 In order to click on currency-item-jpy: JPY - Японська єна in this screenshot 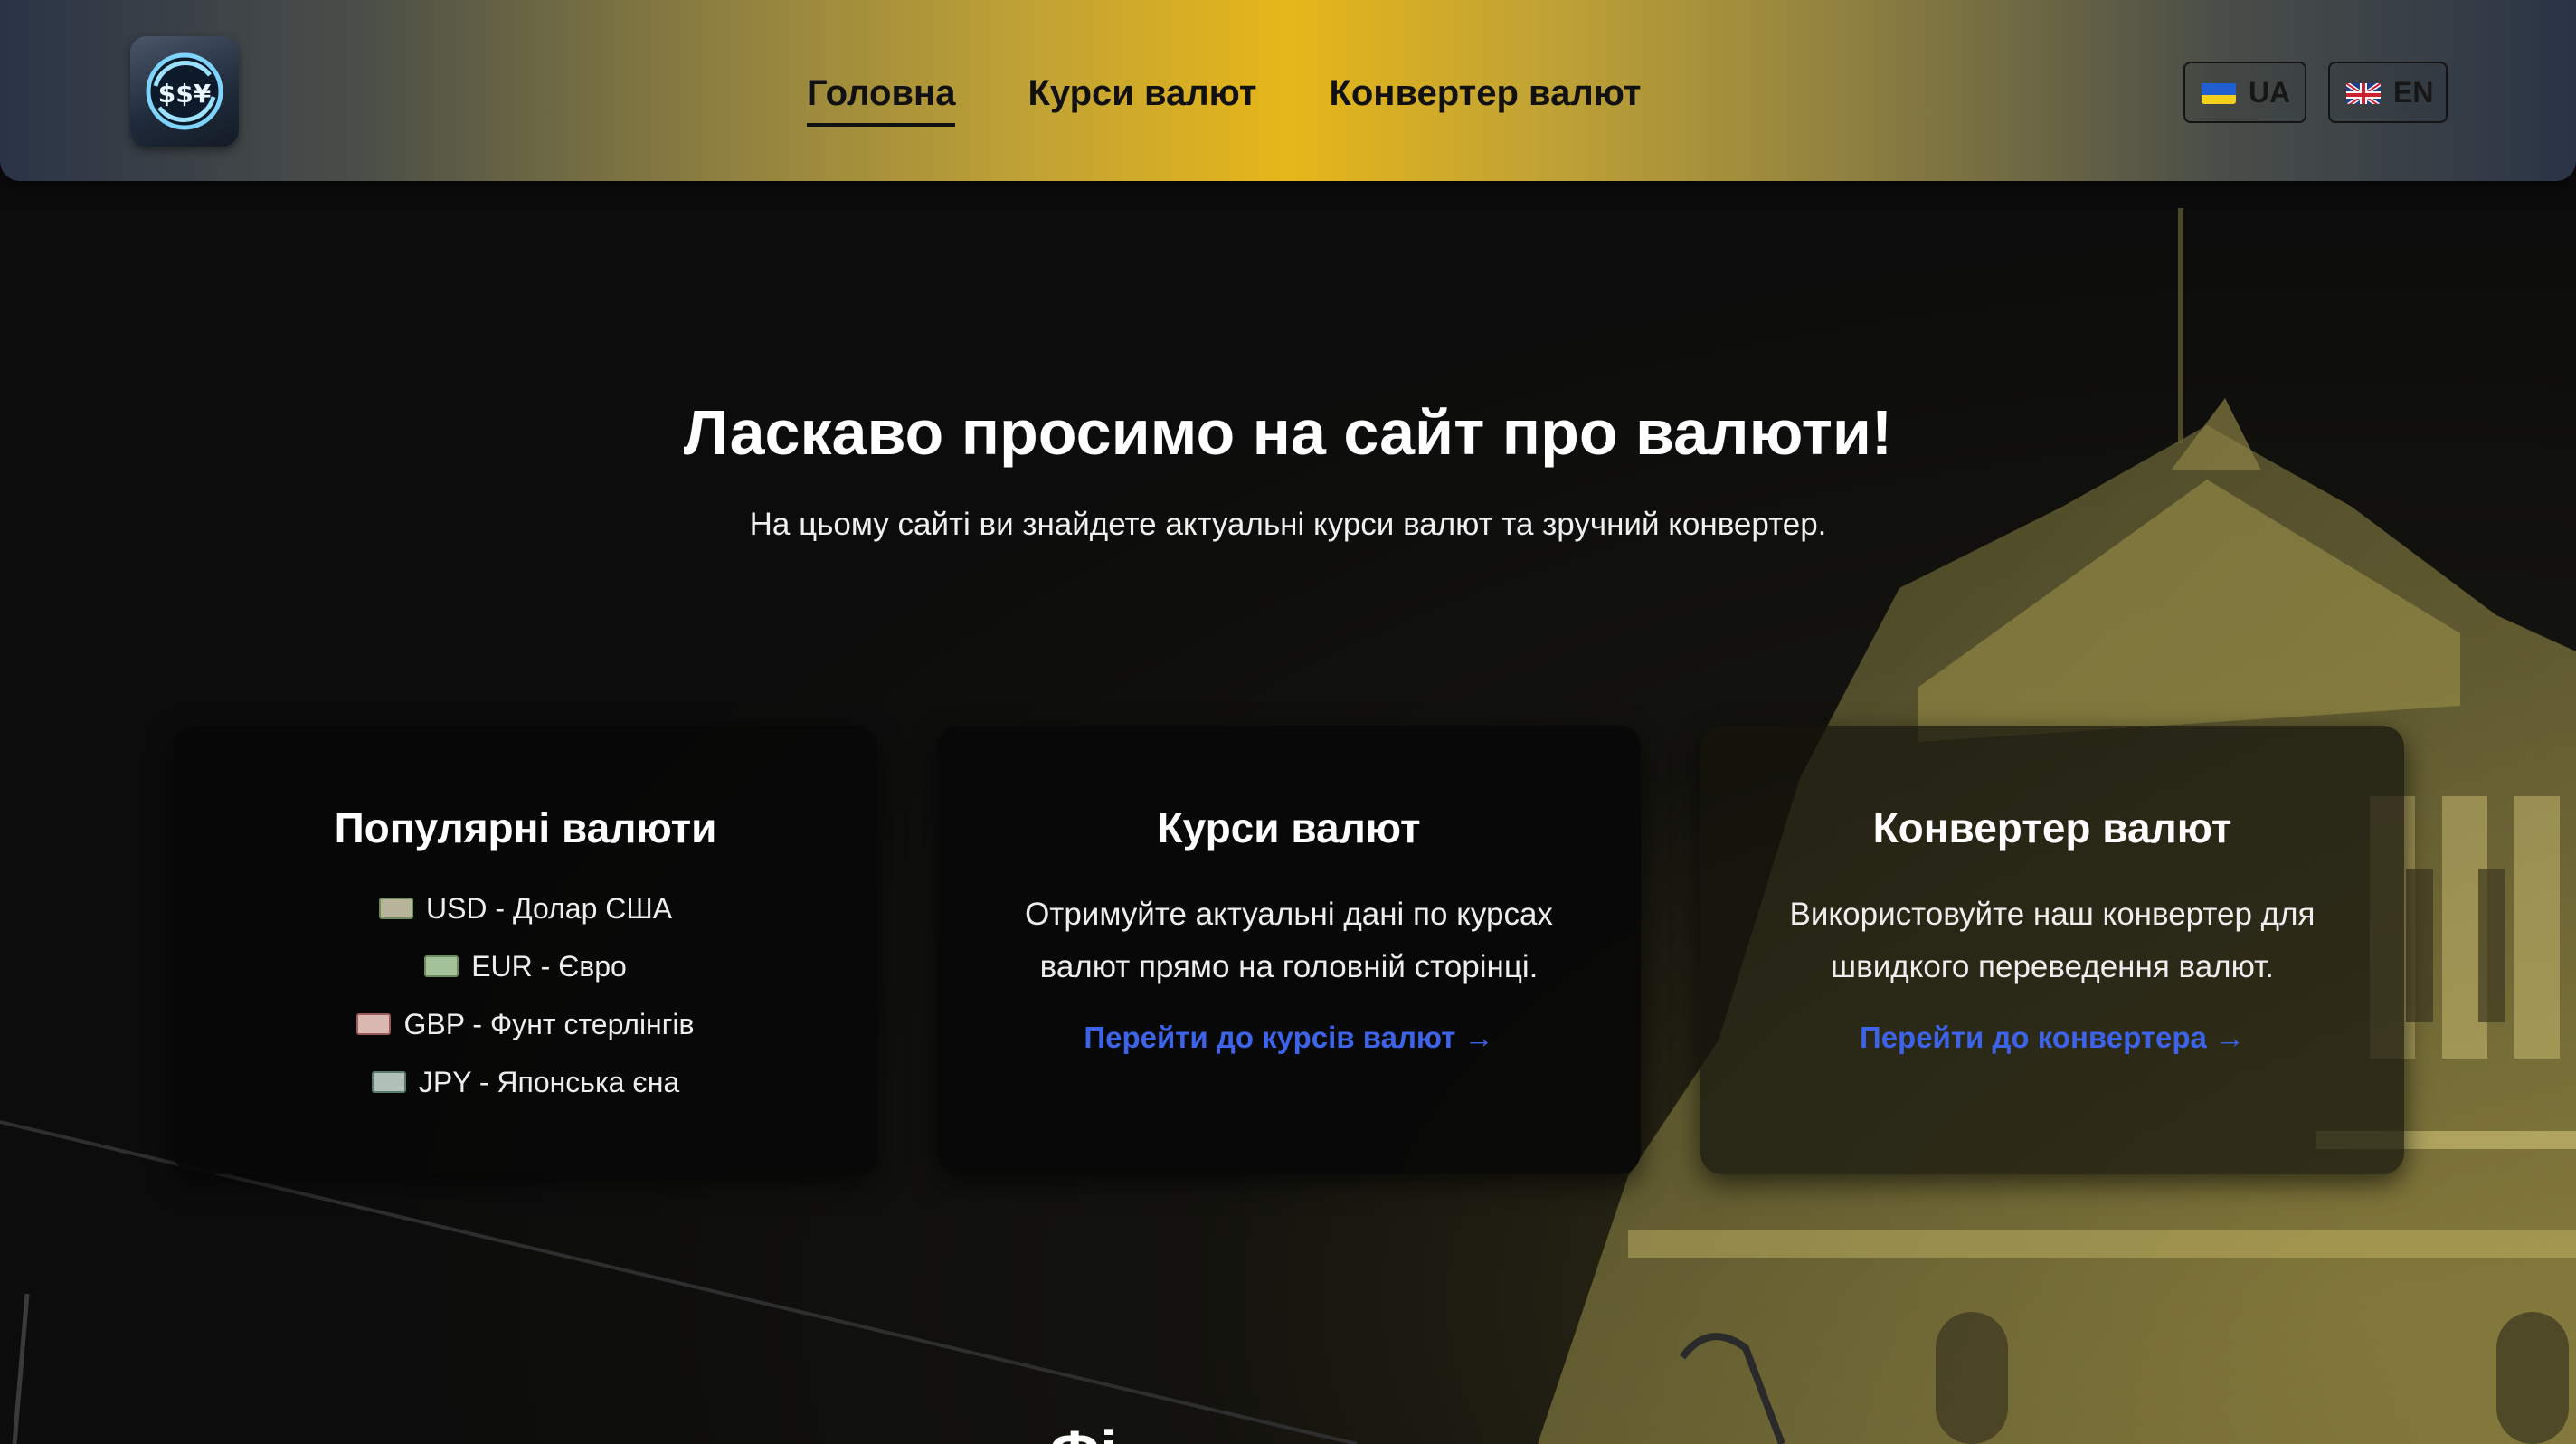, I will do `click(549, 1082)`.